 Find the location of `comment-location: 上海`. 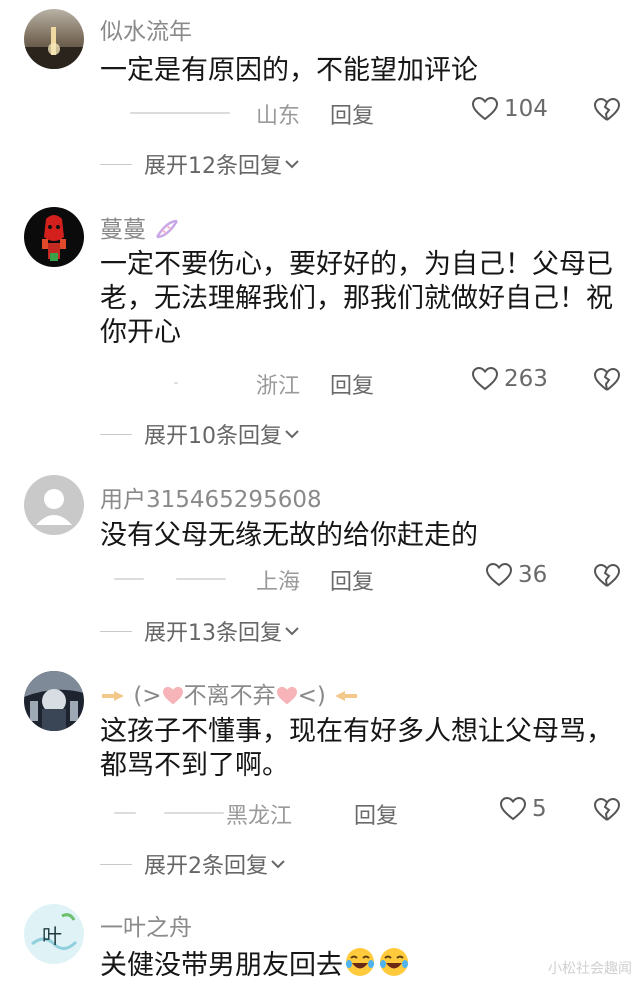

comment-location: 上海 is located at coordinates (278, 582).